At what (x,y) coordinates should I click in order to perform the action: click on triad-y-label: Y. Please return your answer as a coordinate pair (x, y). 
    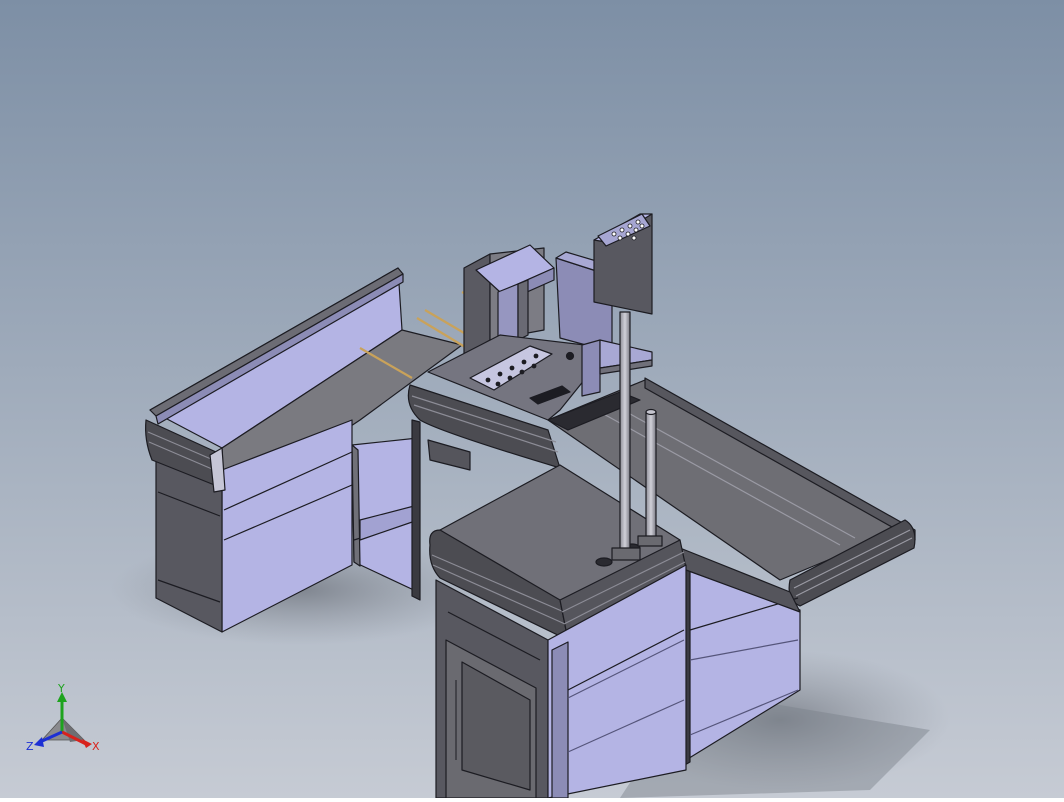
    Looking at the image, I should click on (61, 689).